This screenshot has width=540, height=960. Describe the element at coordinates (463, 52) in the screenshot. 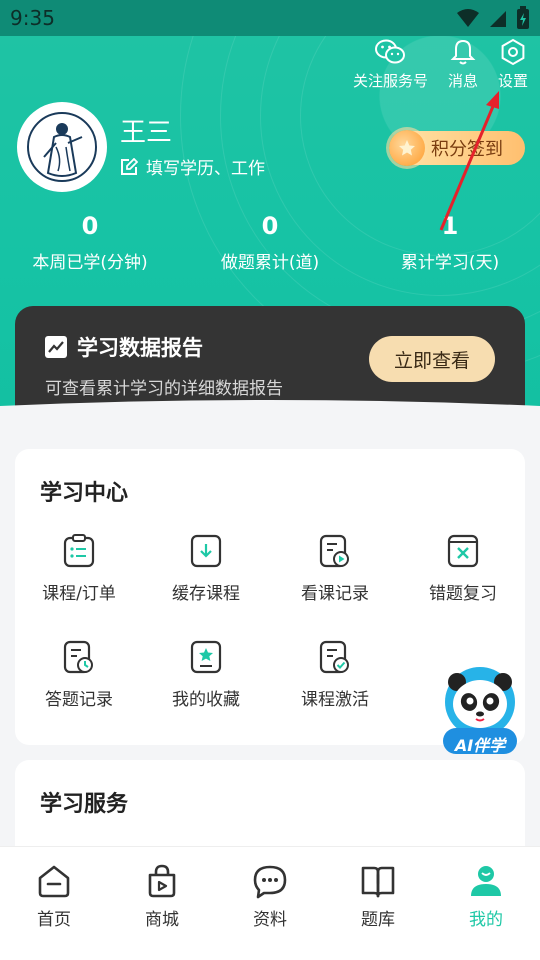

I see `bell-icon` at that location.